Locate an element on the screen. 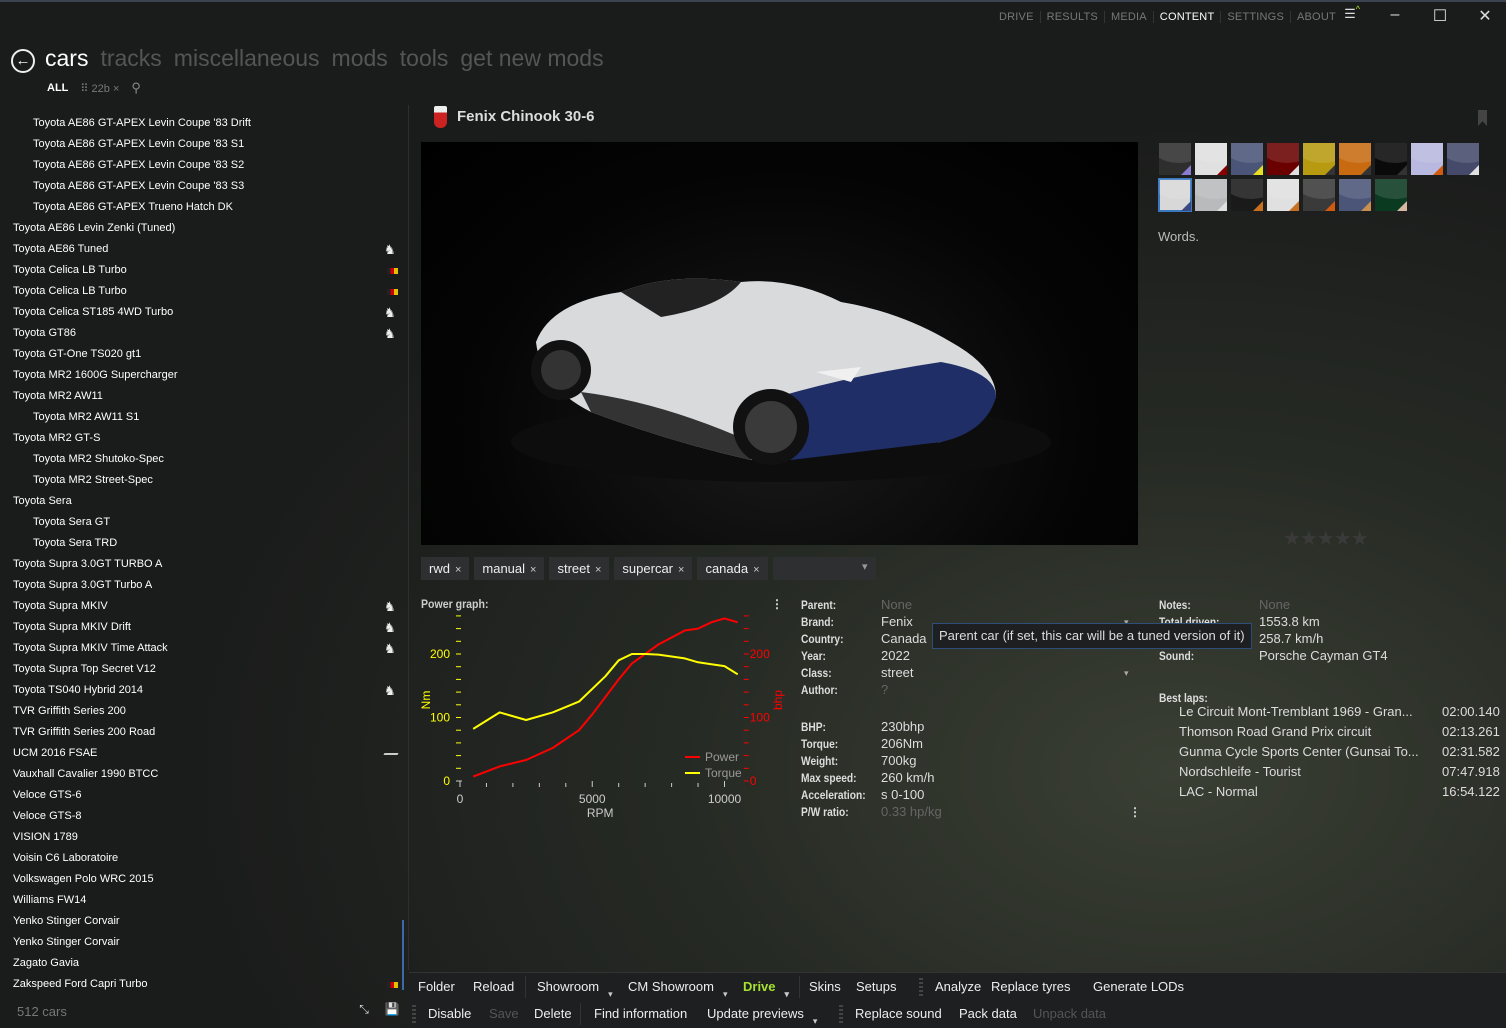  list-item: Toyota Sera TRD is located at coordinates (202, 543).